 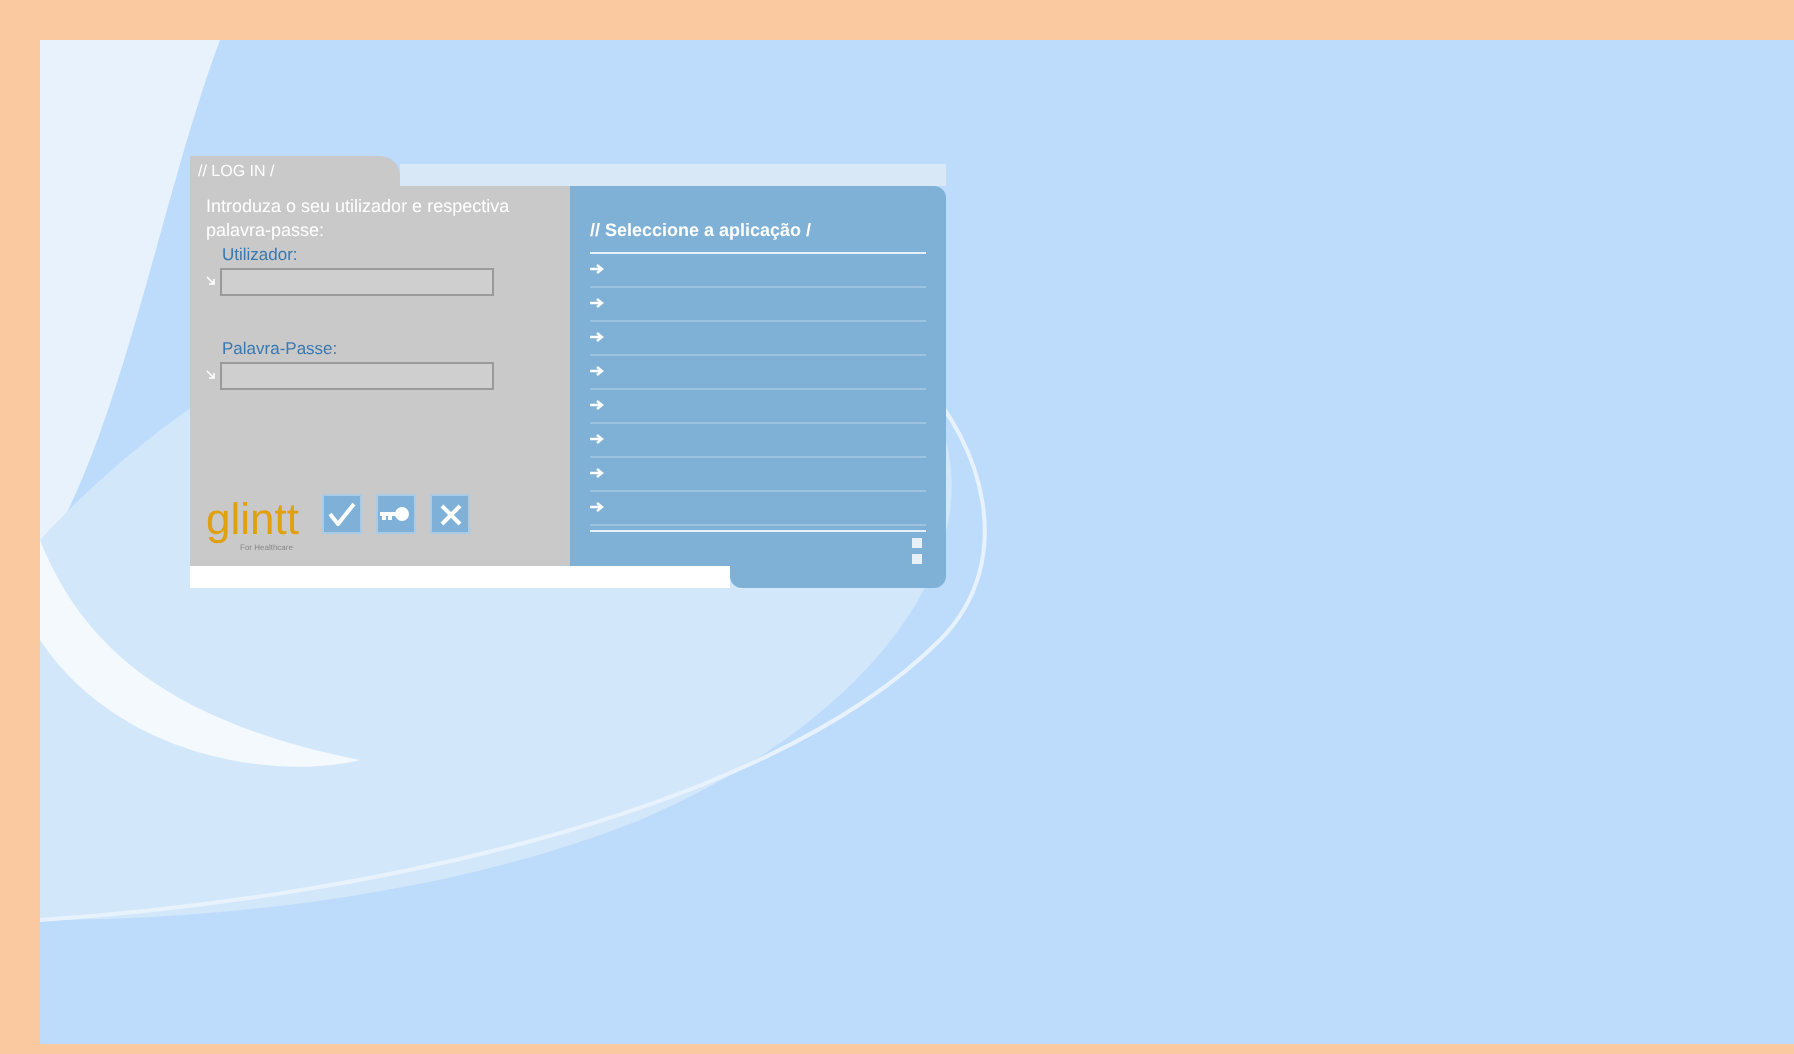 I want to click on close-icon, so click(x=450, y=514).